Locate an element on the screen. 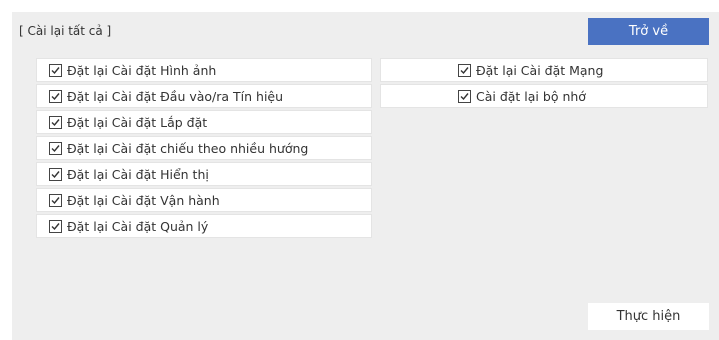 This screenshot has width=719, height=340. option-label: Đặt lại Cài đặt chiếu theo nhiều hướng is located at coordinates (188, 148).